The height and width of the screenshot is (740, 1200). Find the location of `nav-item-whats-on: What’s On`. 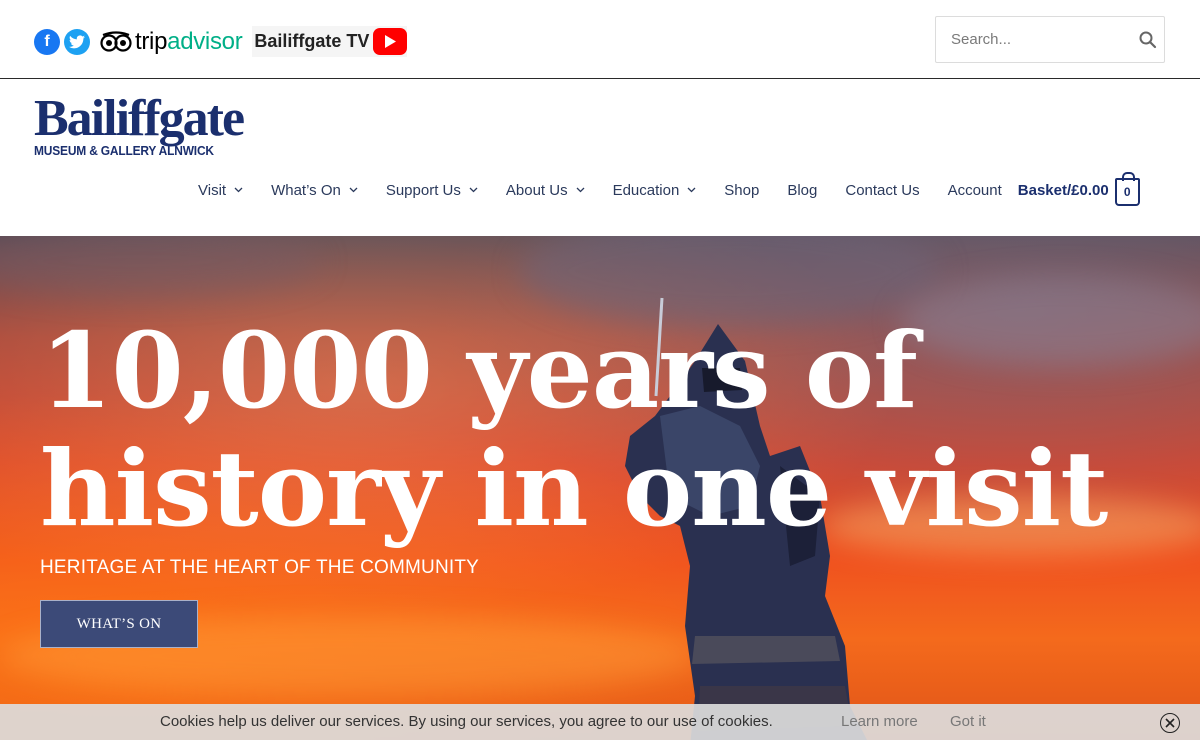

nav-item-whats-on: What’s On is located at coordinates (314, 190).